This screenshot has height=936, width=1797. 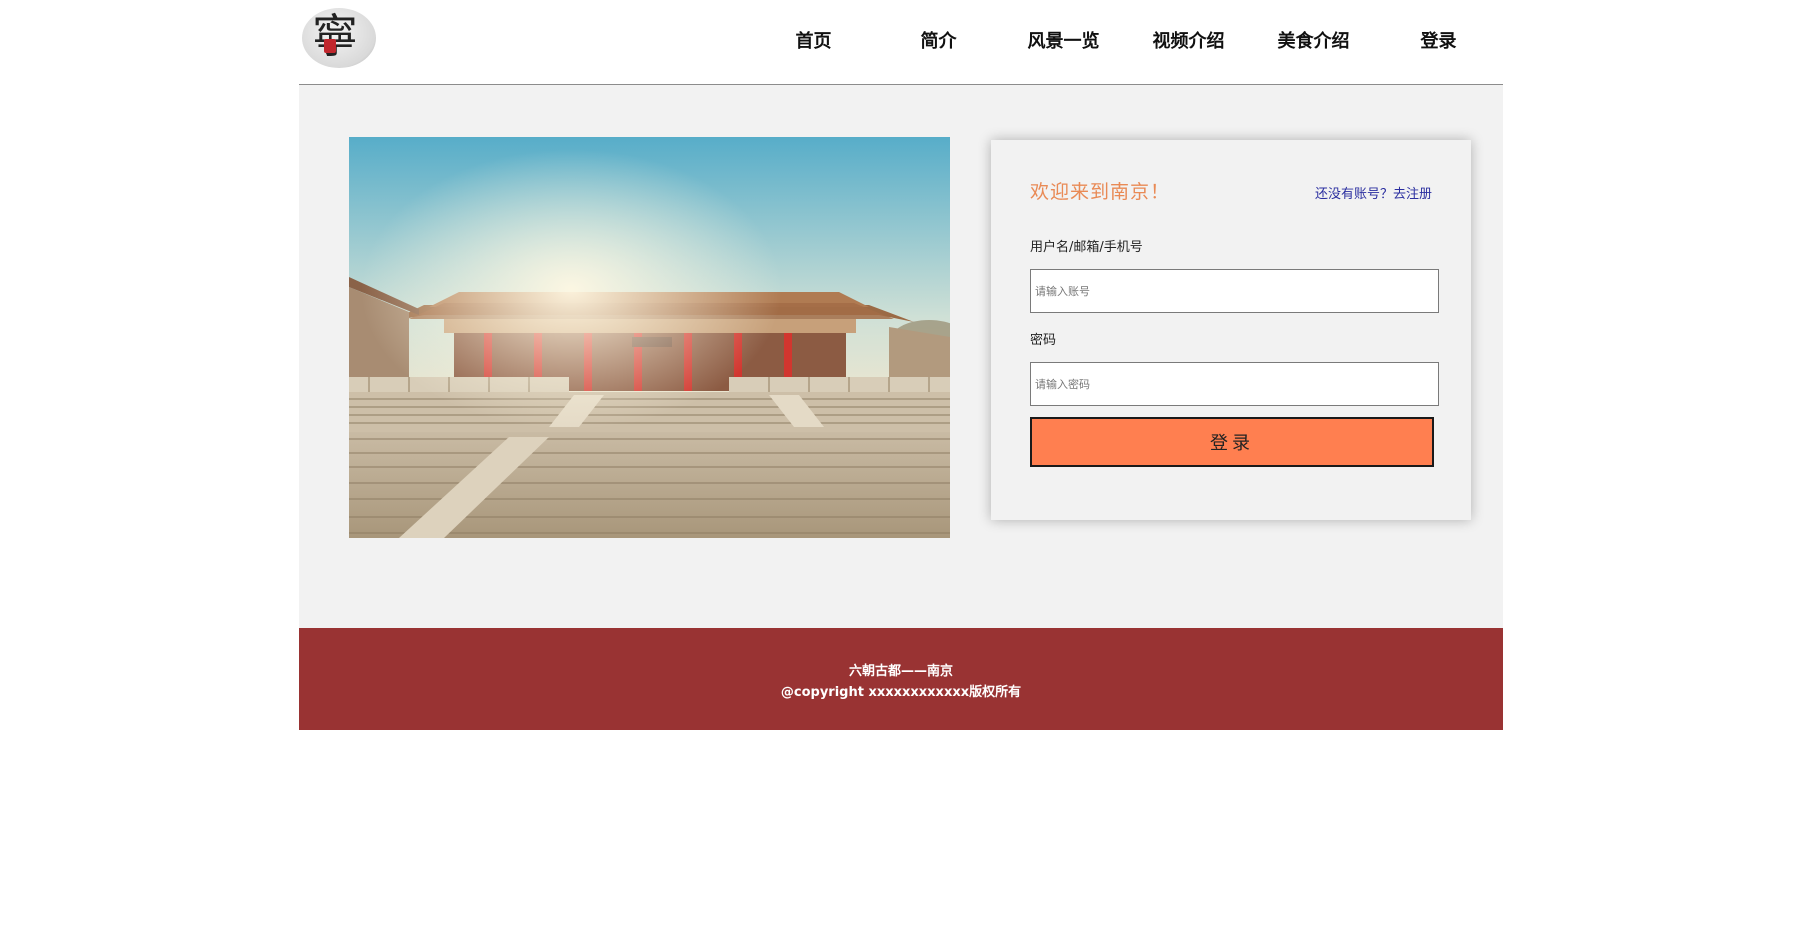 What do you see at coordinates (900, 671) in the screenshot?
I see `footer-slogan: 六朝古都——南京` at bounding box center [900, 671].